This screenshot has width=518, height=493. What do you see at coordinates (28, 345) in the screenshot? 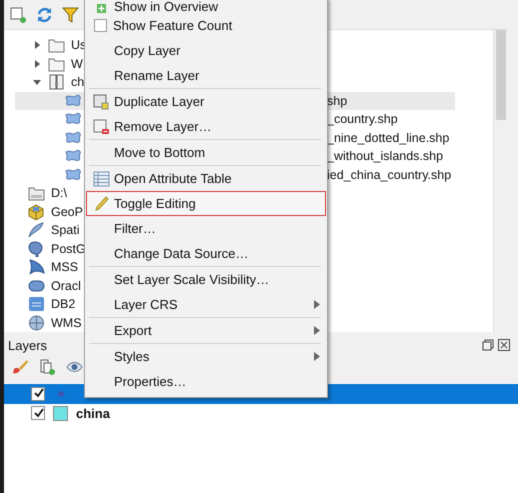
I see `panel-title: Layers` at bounding box center [28, 345].